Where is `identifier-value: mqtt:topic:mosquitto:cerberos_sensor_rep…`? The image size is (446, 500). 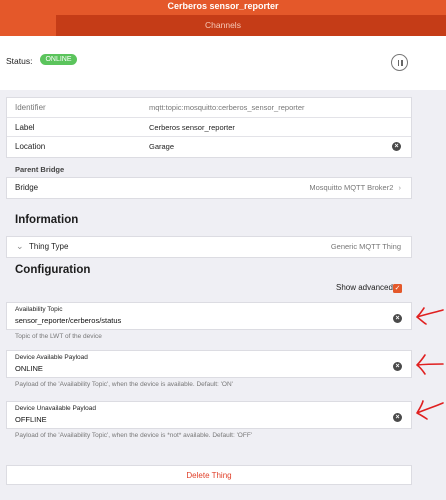 identifier-value: mqtt:topic:mosquitto:cerberos_sensor_rep… is located at coordinates (227, 107).